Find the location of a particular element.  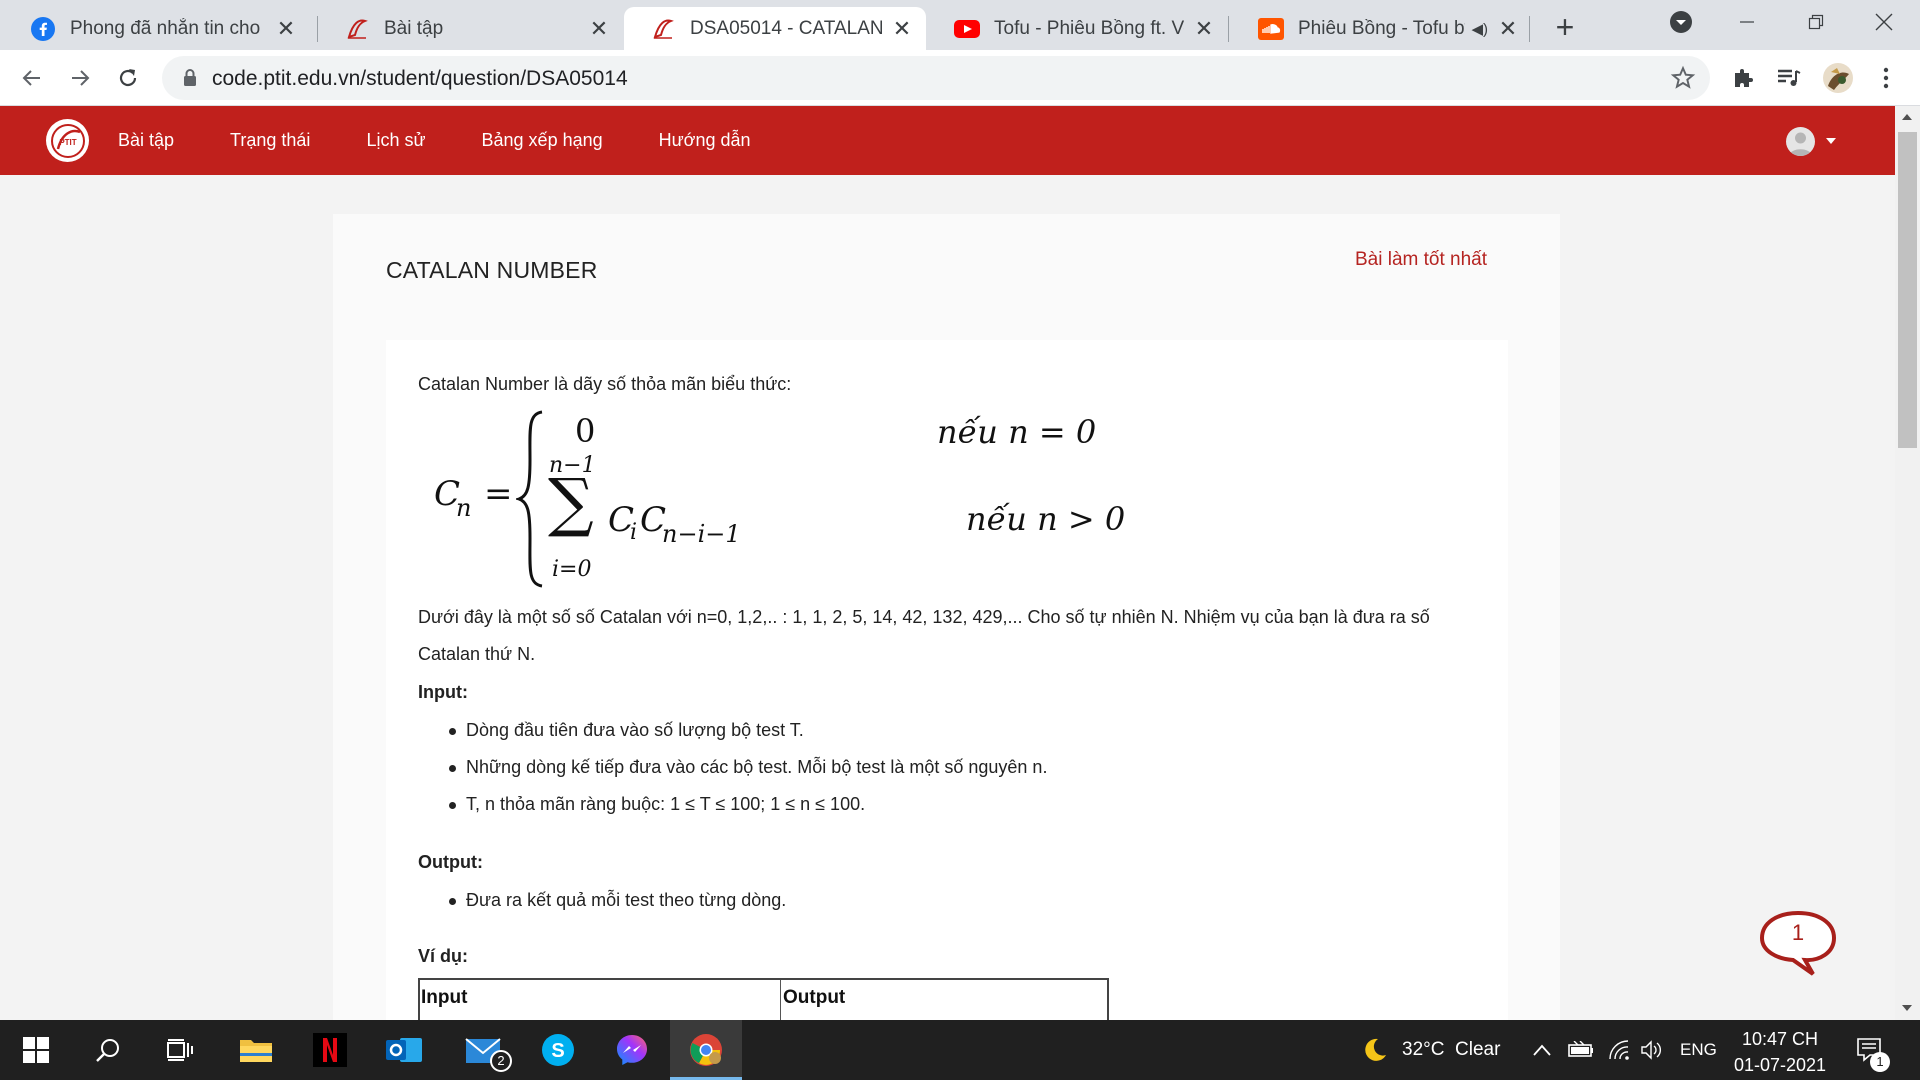

ptit-logo: PTIT is located at coordinates (67, 140).